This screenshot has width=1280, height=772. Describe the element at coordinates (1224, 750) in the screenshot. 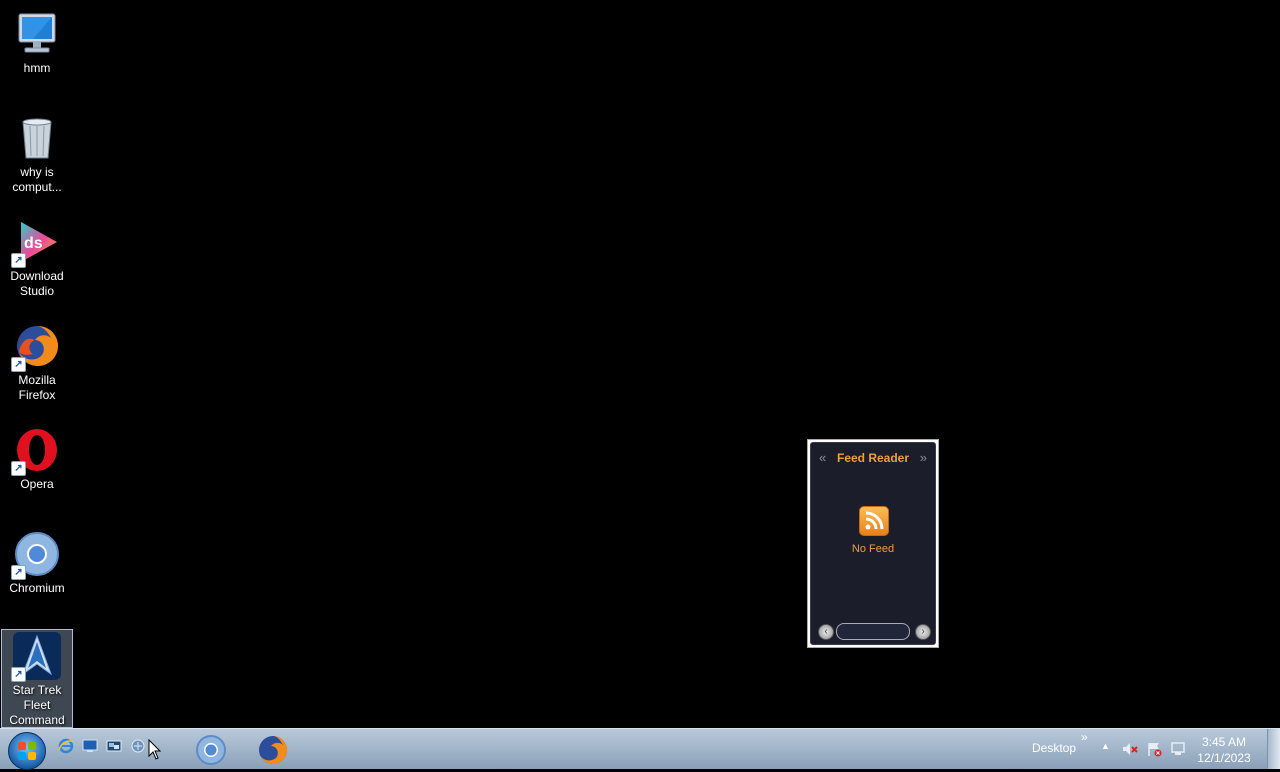

I see `clock: 3:45 AM 12/1/2023` at that location.